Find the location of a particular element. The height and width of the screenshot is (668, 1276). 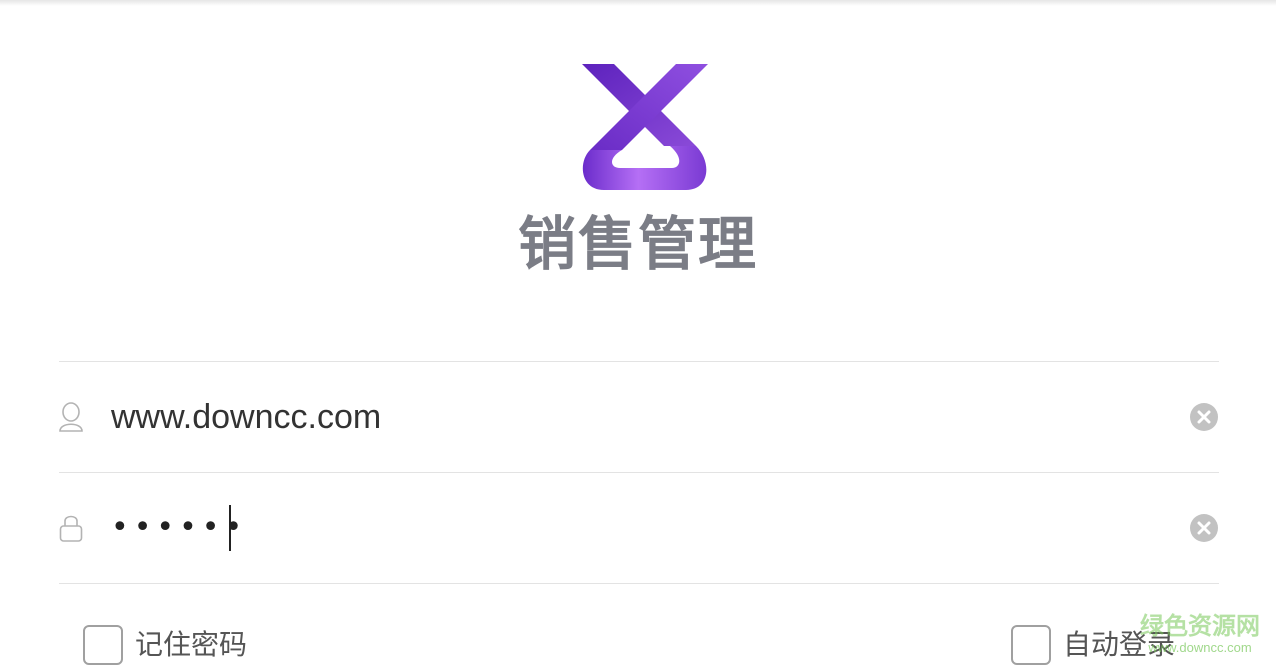

watermark: 绿色资源网 www.downcc.com is located at coordinates (1200, 634).